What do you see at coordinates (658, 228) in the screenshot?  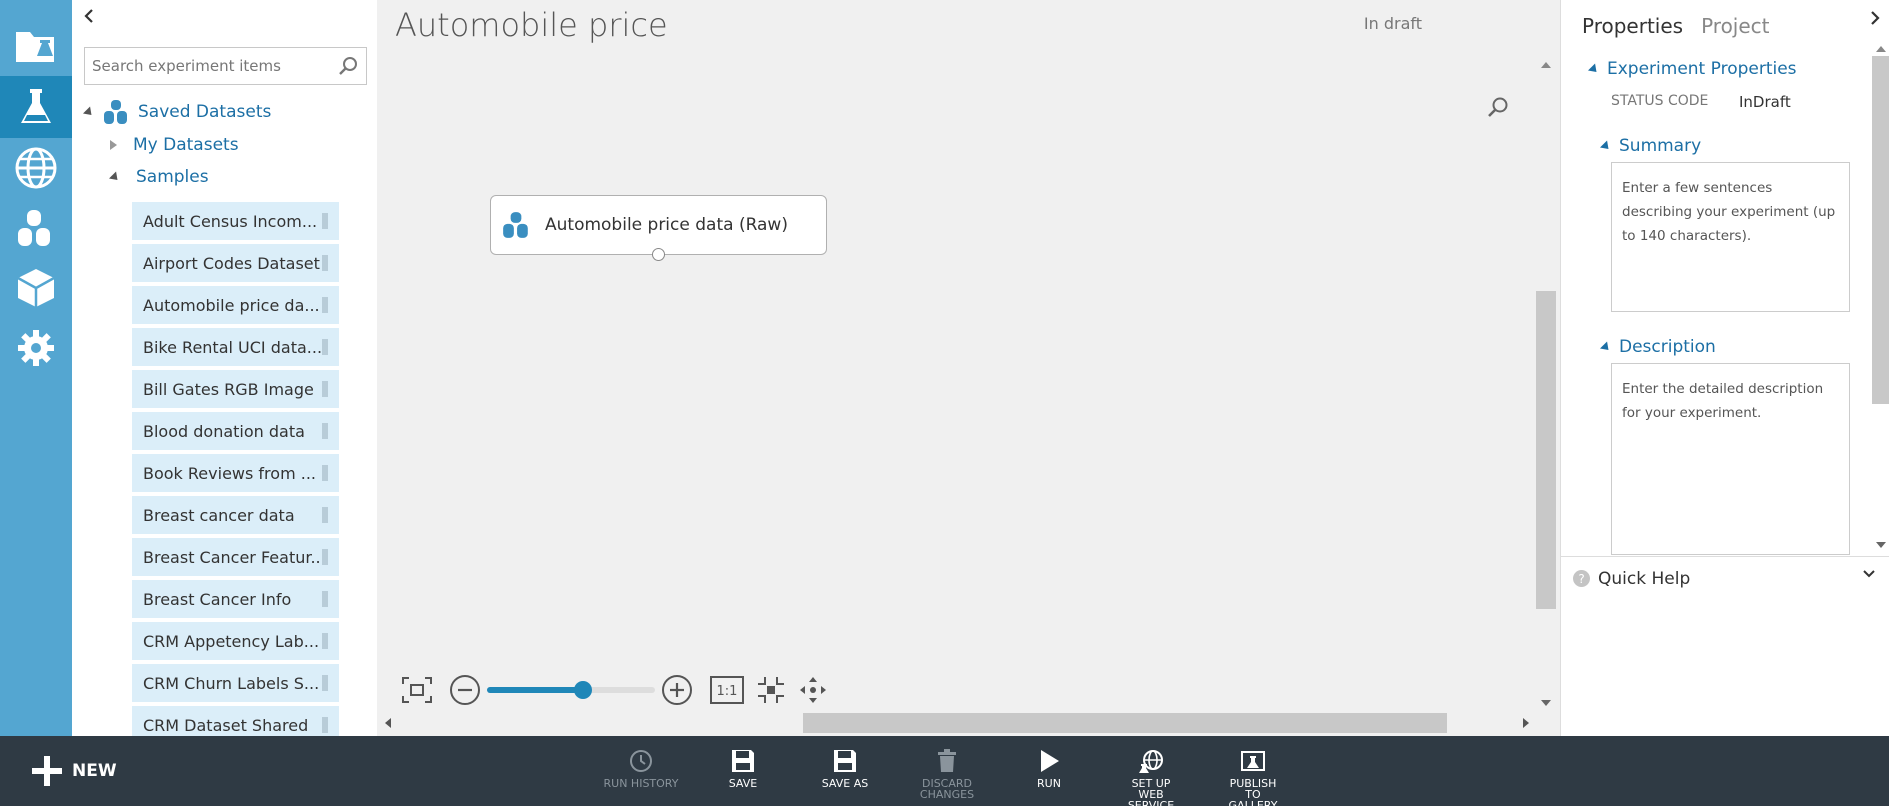 I see `module-node-automobile-price-data: Automobile price data (Raw)` at bounding box center [658, 228].